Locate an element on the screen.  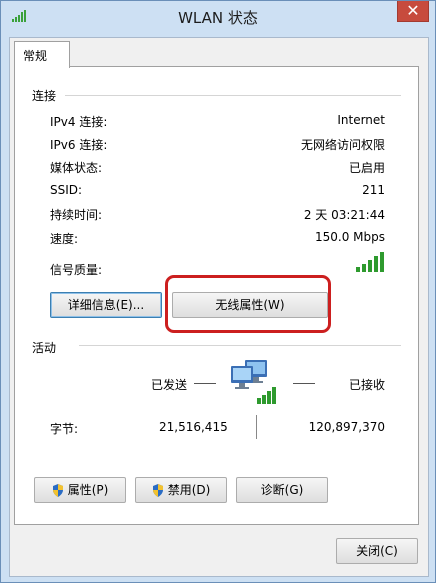
duration-label: 持续时间: is located at coordinates (76, 215).